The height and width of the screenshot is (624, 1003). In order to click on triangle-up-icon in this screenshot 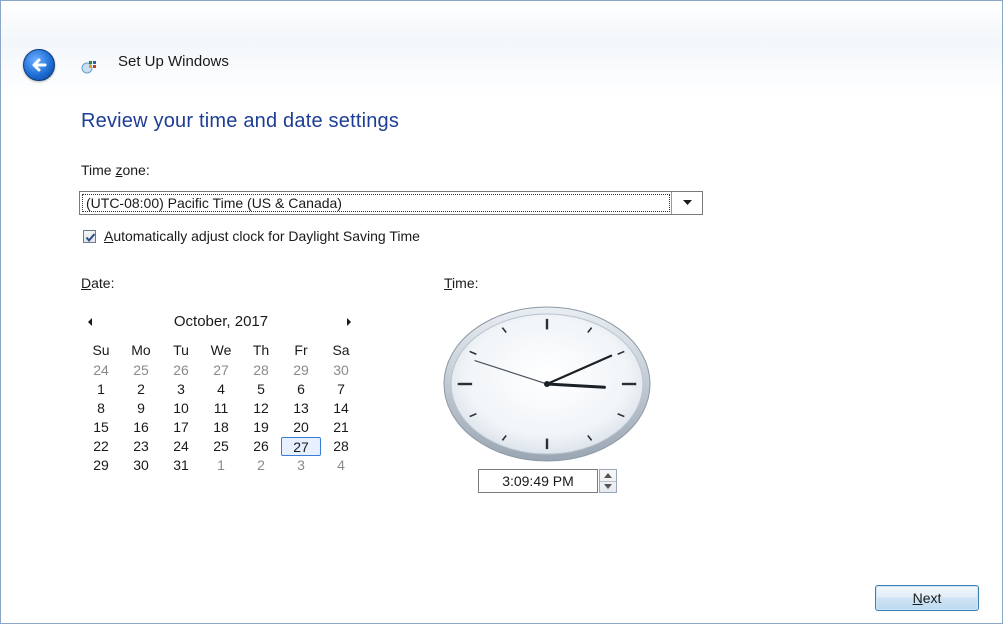, I will do `click(608, 475)`.